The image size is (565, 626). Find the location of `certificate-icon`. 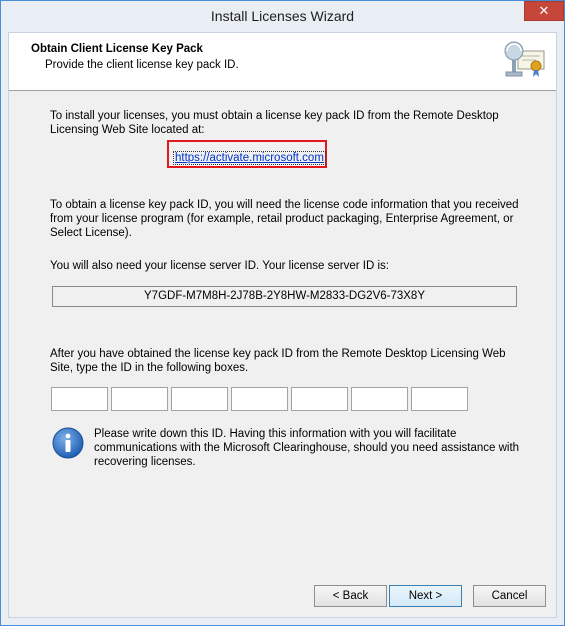

certificate-icon is located at coordinates (524, 59).